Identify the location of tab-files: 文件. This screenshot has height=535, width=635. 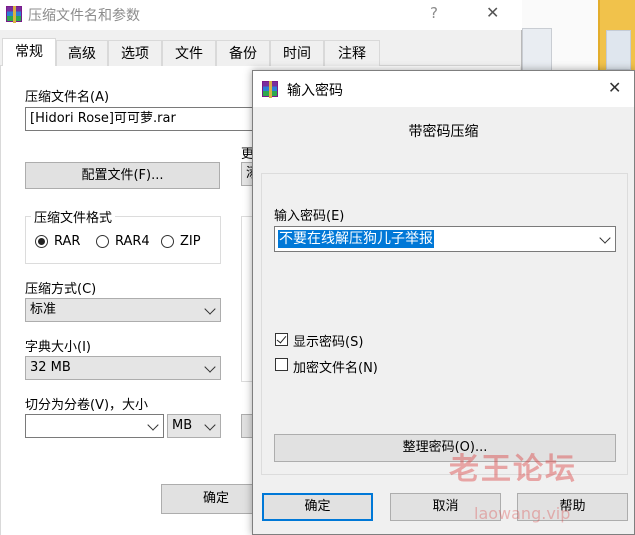
(189, 53).